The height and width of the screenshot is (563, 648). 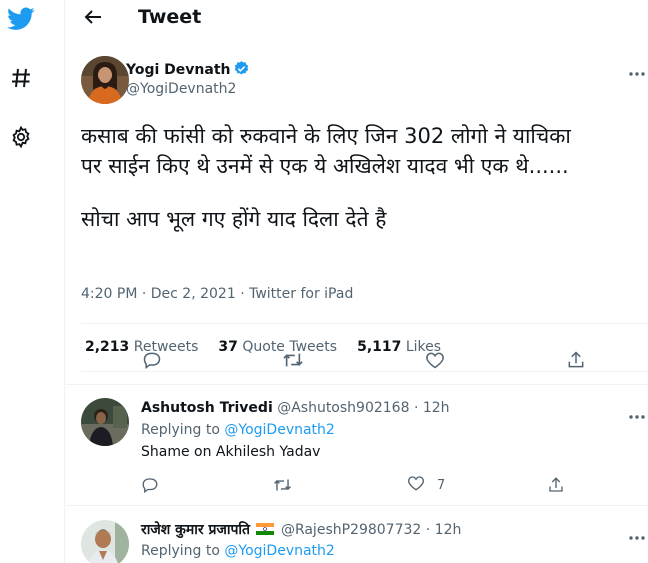 I want to click on like-count: 7, so click(x=441, y=485).